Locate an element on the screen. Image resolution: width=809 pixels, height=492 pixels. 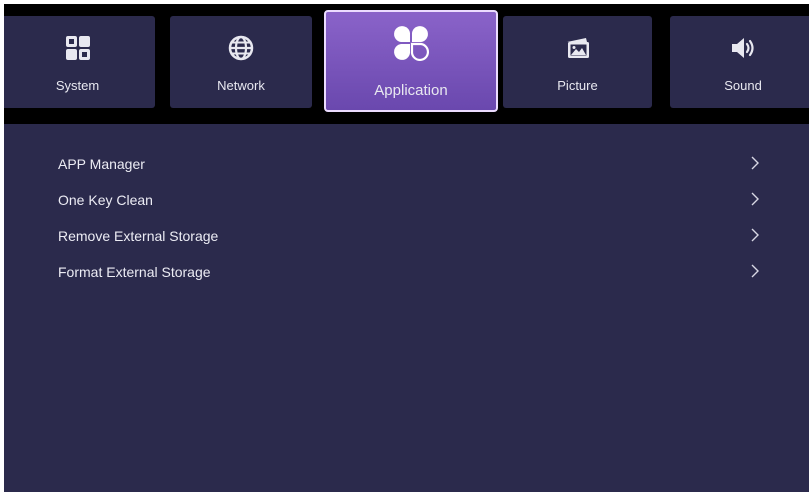
tab-system: System is located at coordinates (79, 62).